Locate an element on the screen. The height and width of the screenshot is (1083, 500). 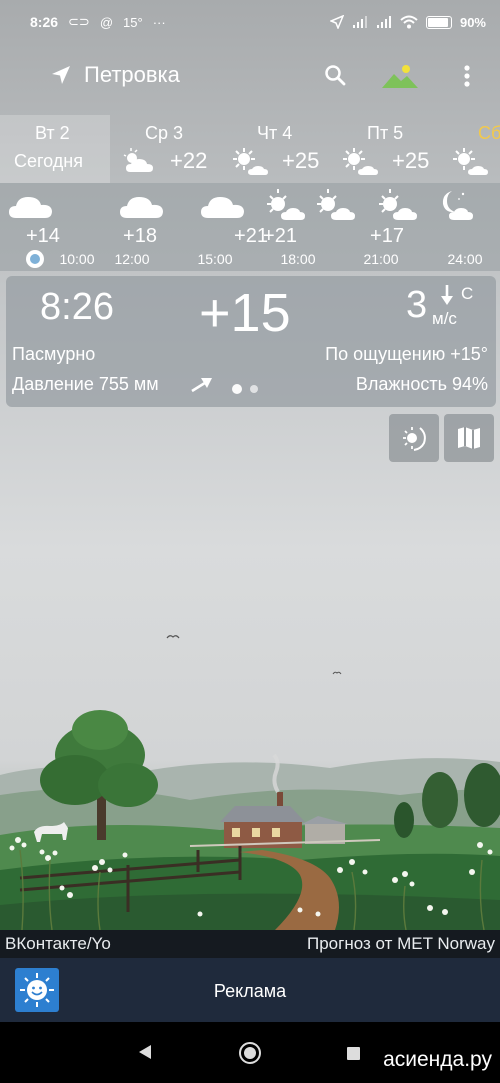
feels-like: По ощущению +15° is located at coordinates (406, 354).